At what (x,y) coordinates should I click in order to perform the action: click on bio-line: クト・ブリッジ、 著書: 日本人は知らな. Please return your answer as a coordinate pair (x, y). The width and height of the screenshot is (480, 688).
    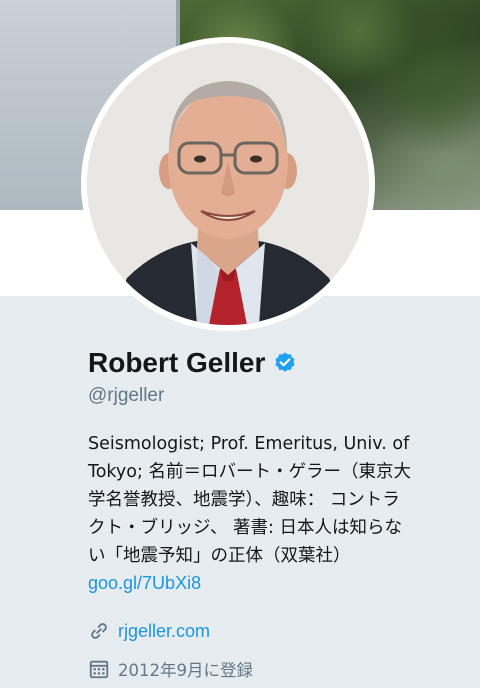
    Looking at the image, I should click on (245, 528).